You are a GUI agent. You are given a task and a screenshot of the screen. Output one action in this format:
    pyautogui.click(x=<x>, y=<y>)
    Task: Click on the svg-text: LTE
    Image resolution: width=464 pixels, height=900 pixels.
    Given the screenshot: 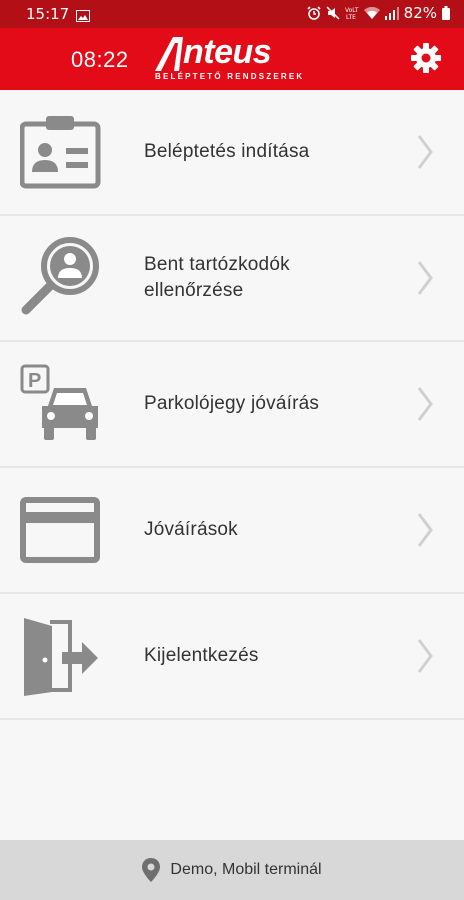 What is the action you would take?
    pyautogui.click(x=351, y=17)
    